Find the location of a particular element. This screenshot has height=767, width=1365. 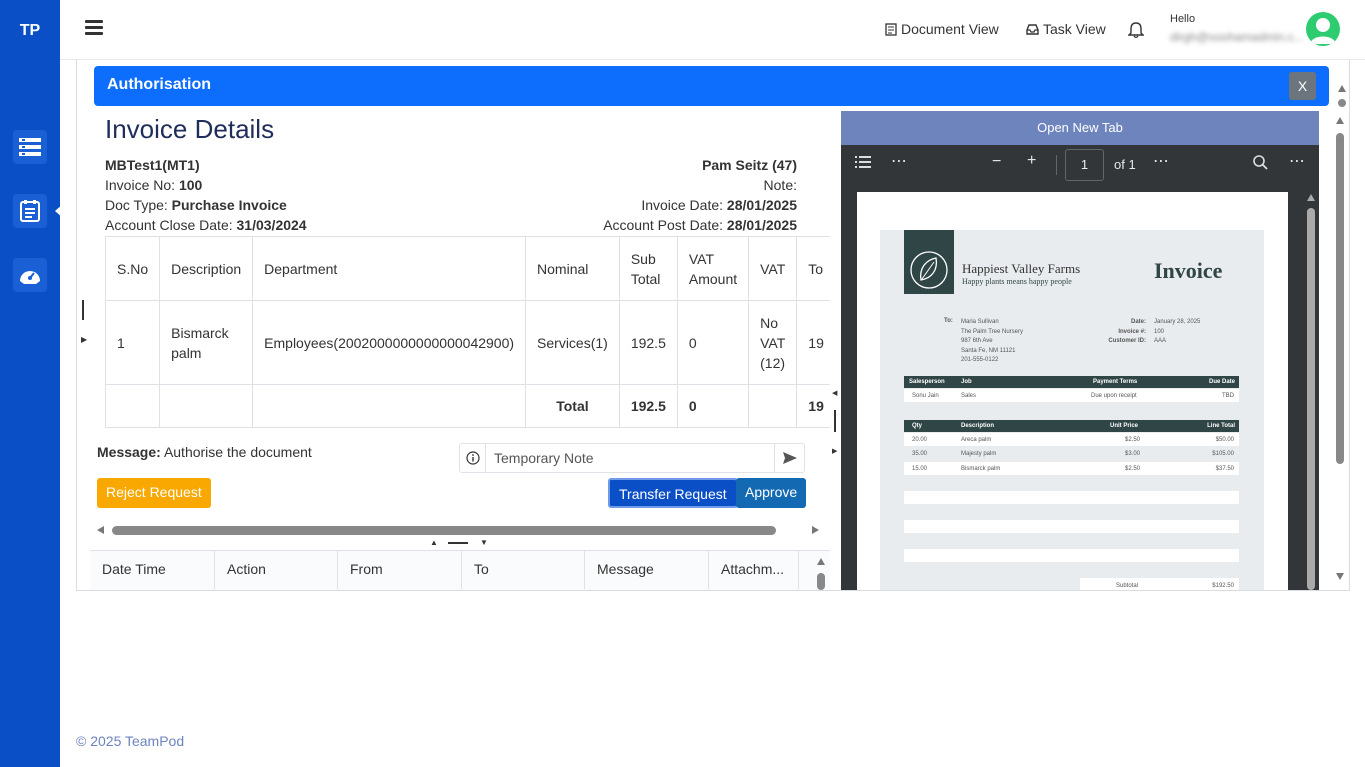

page-scroll-up-icon is located at coordinates (1342, 88).